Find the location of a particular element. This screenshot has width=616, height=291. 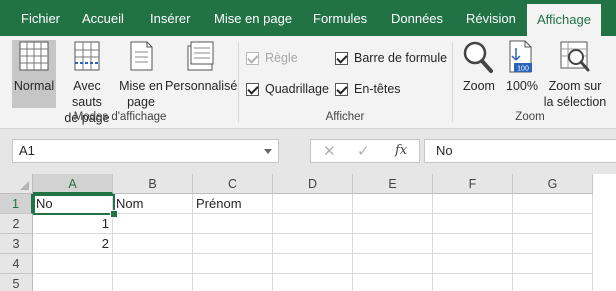

tab-donnees: Données is located at coordinates (417, 18).